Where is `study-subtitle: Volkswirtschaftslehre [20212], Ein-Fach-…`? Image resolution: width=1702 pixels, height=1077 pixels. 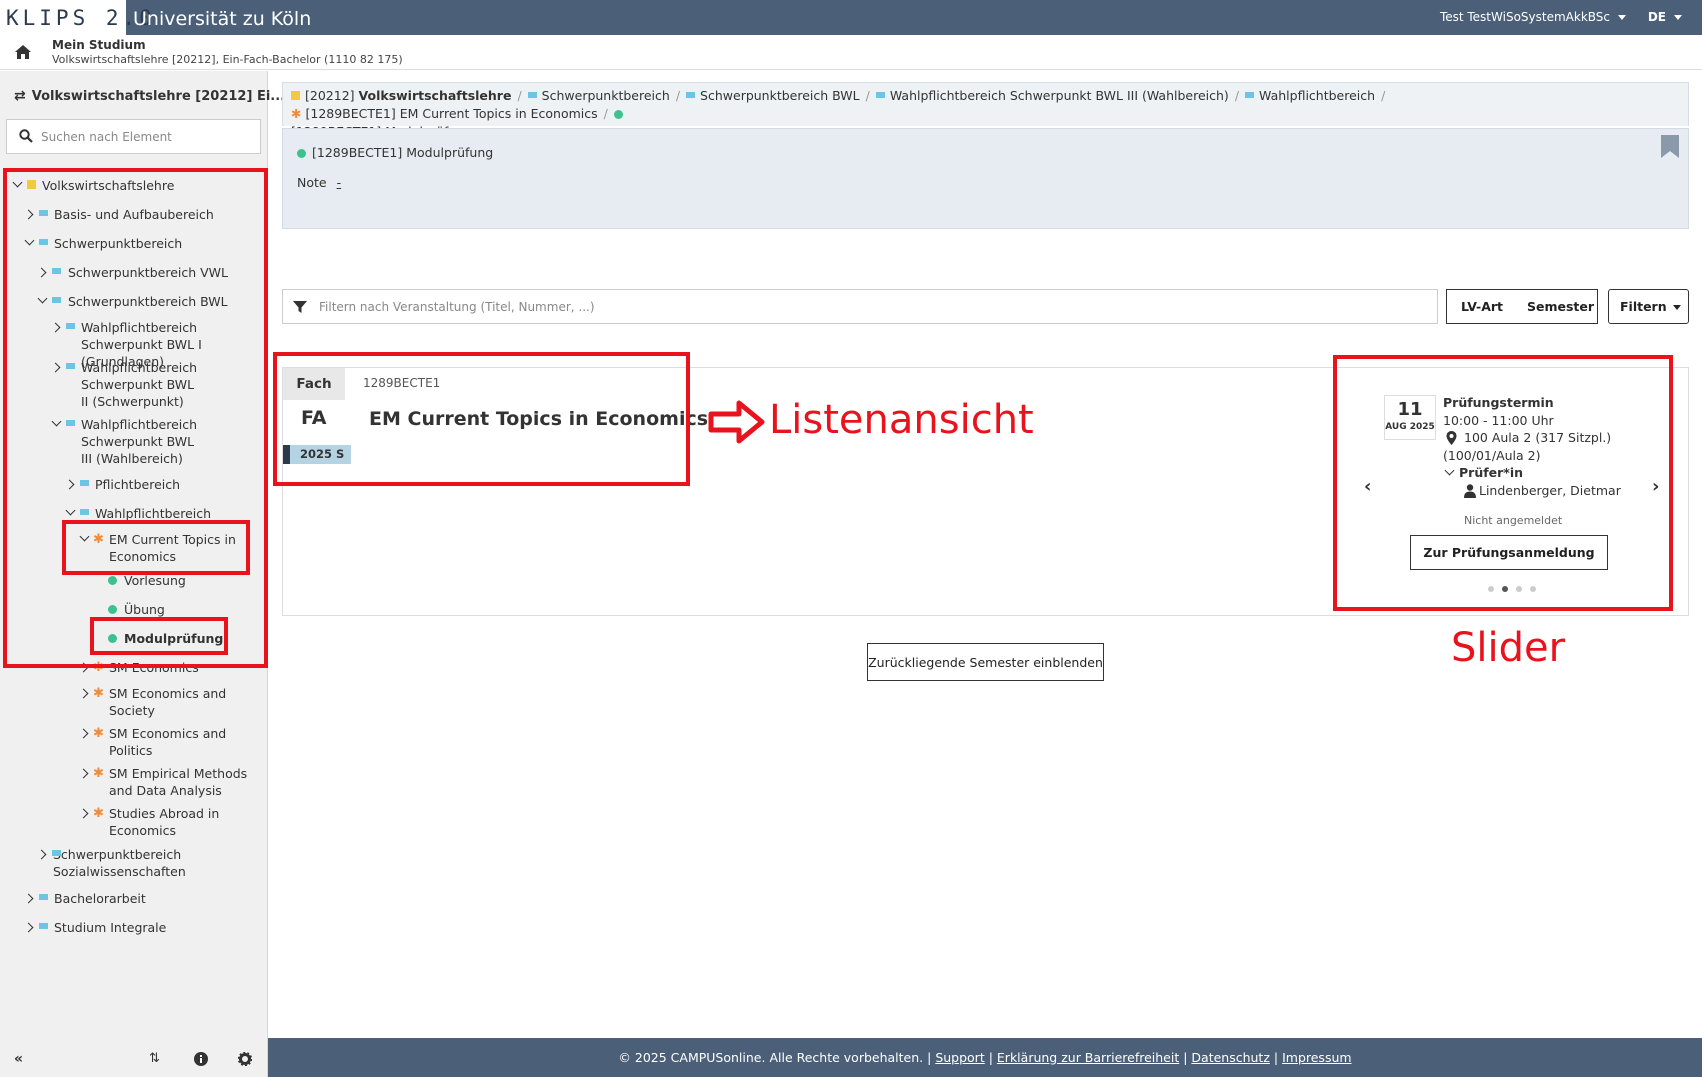
study-subtitle: Volkswirtschaftslehre [20212], Ein-Fach-… is located at coordinates (227, 59).